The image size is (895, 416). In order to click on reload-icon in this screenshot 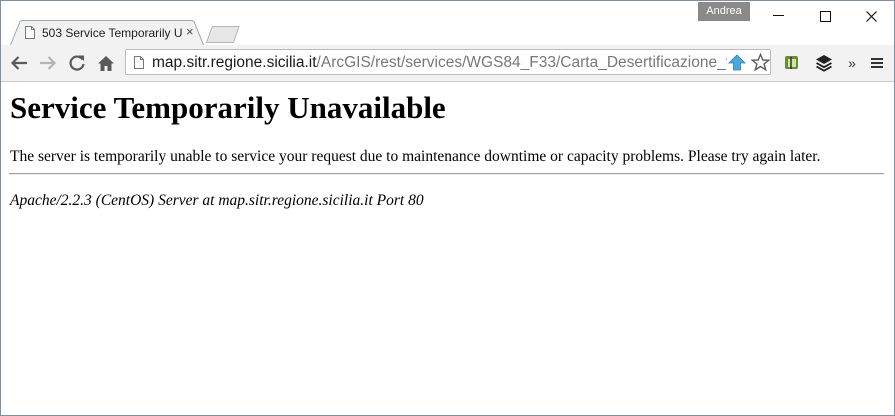, I will do `click(77, 63)`.